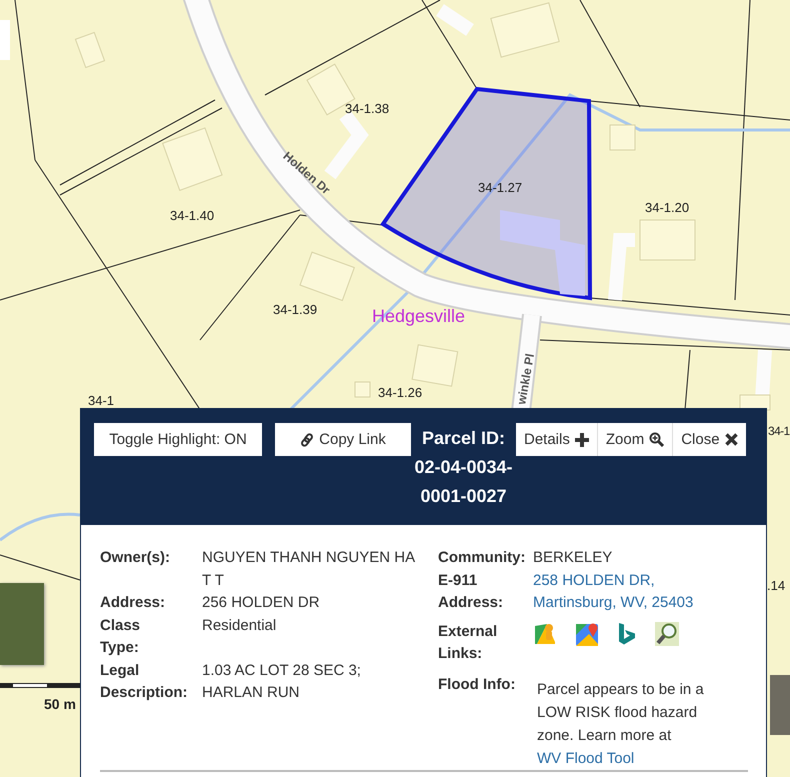 This screenshot has width=790, height=777. I want to click on field-label: Class Type:, so click(120, 637).